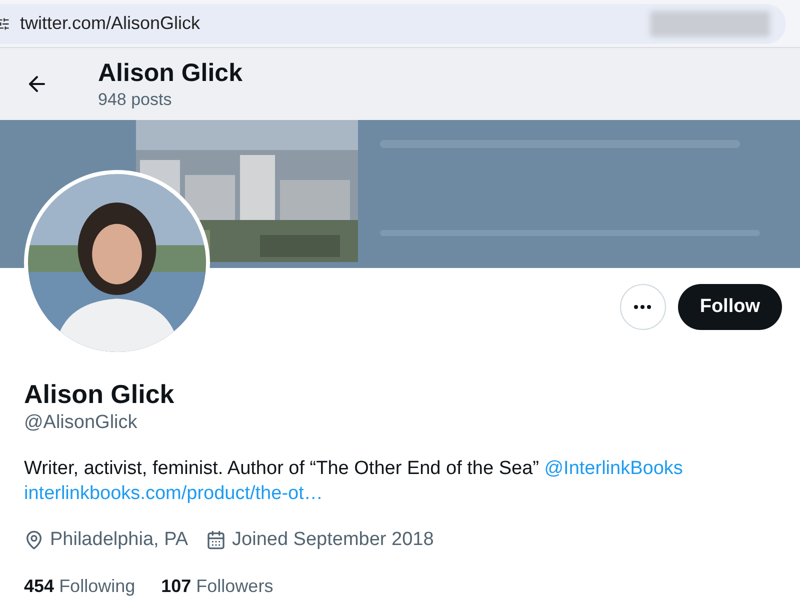 This screenshot has width=800, height=614. What do you see at coordinates (216, 540) in the screenshot?
I see `calendar-icon` at bounding box center [216, 540].